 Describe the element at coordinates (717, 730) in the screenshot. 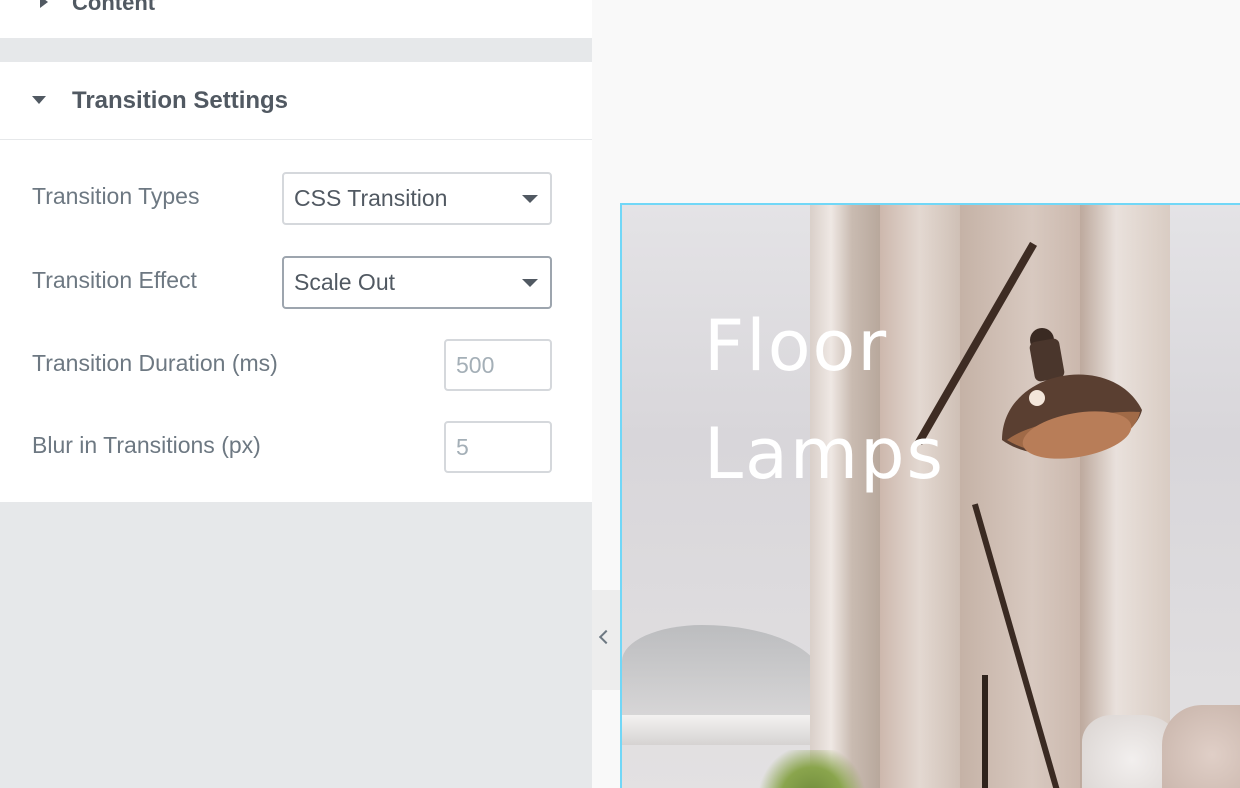

I see `background-image-sill` at that location.